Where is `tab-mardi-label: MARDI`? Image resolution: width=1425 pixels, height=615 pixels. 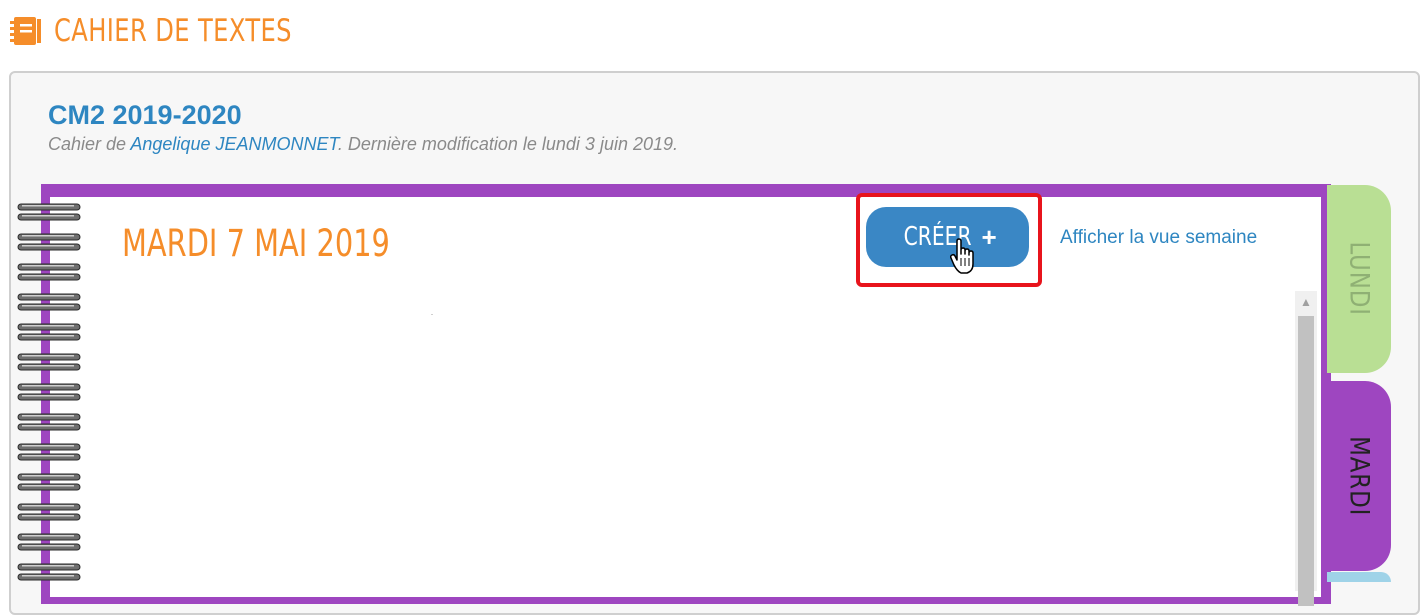
tab-mardi-label: MARDI is located at coordinates (1359, 476).